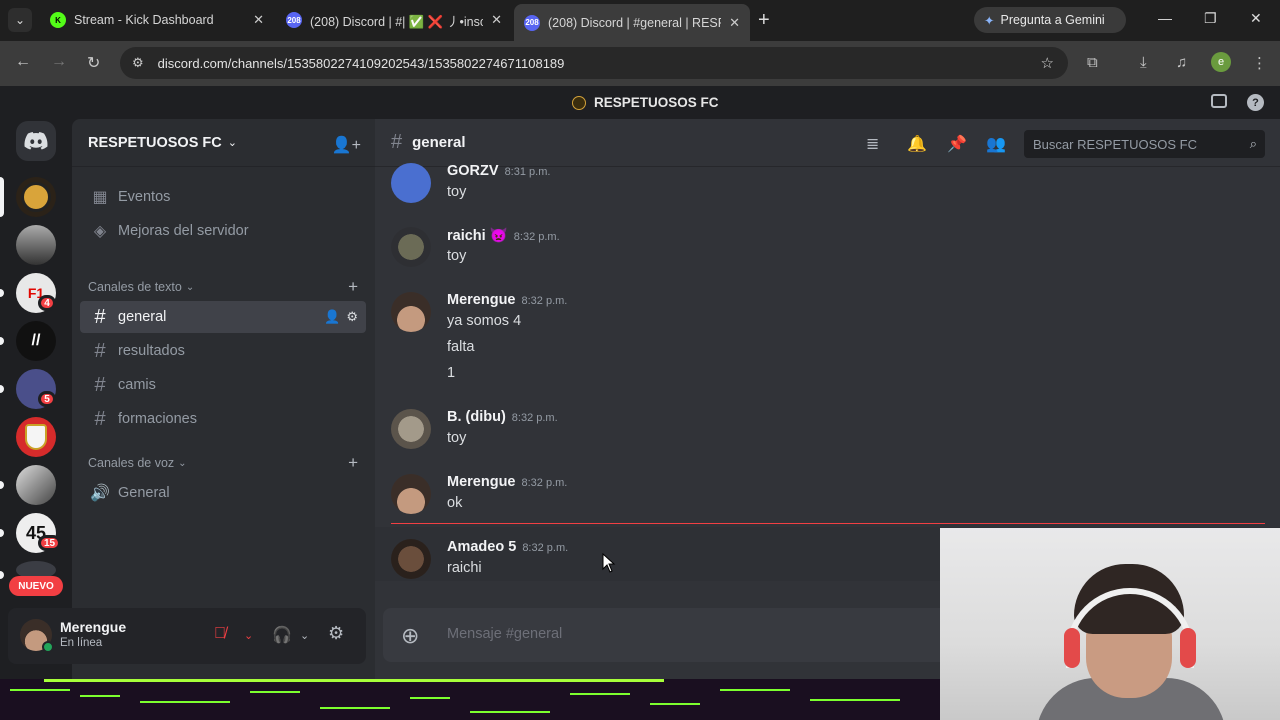  What do you see at coordinates (223, 385) in the screenshot?
I see `channel-camis: # camis` at bounding box center [223, 385].